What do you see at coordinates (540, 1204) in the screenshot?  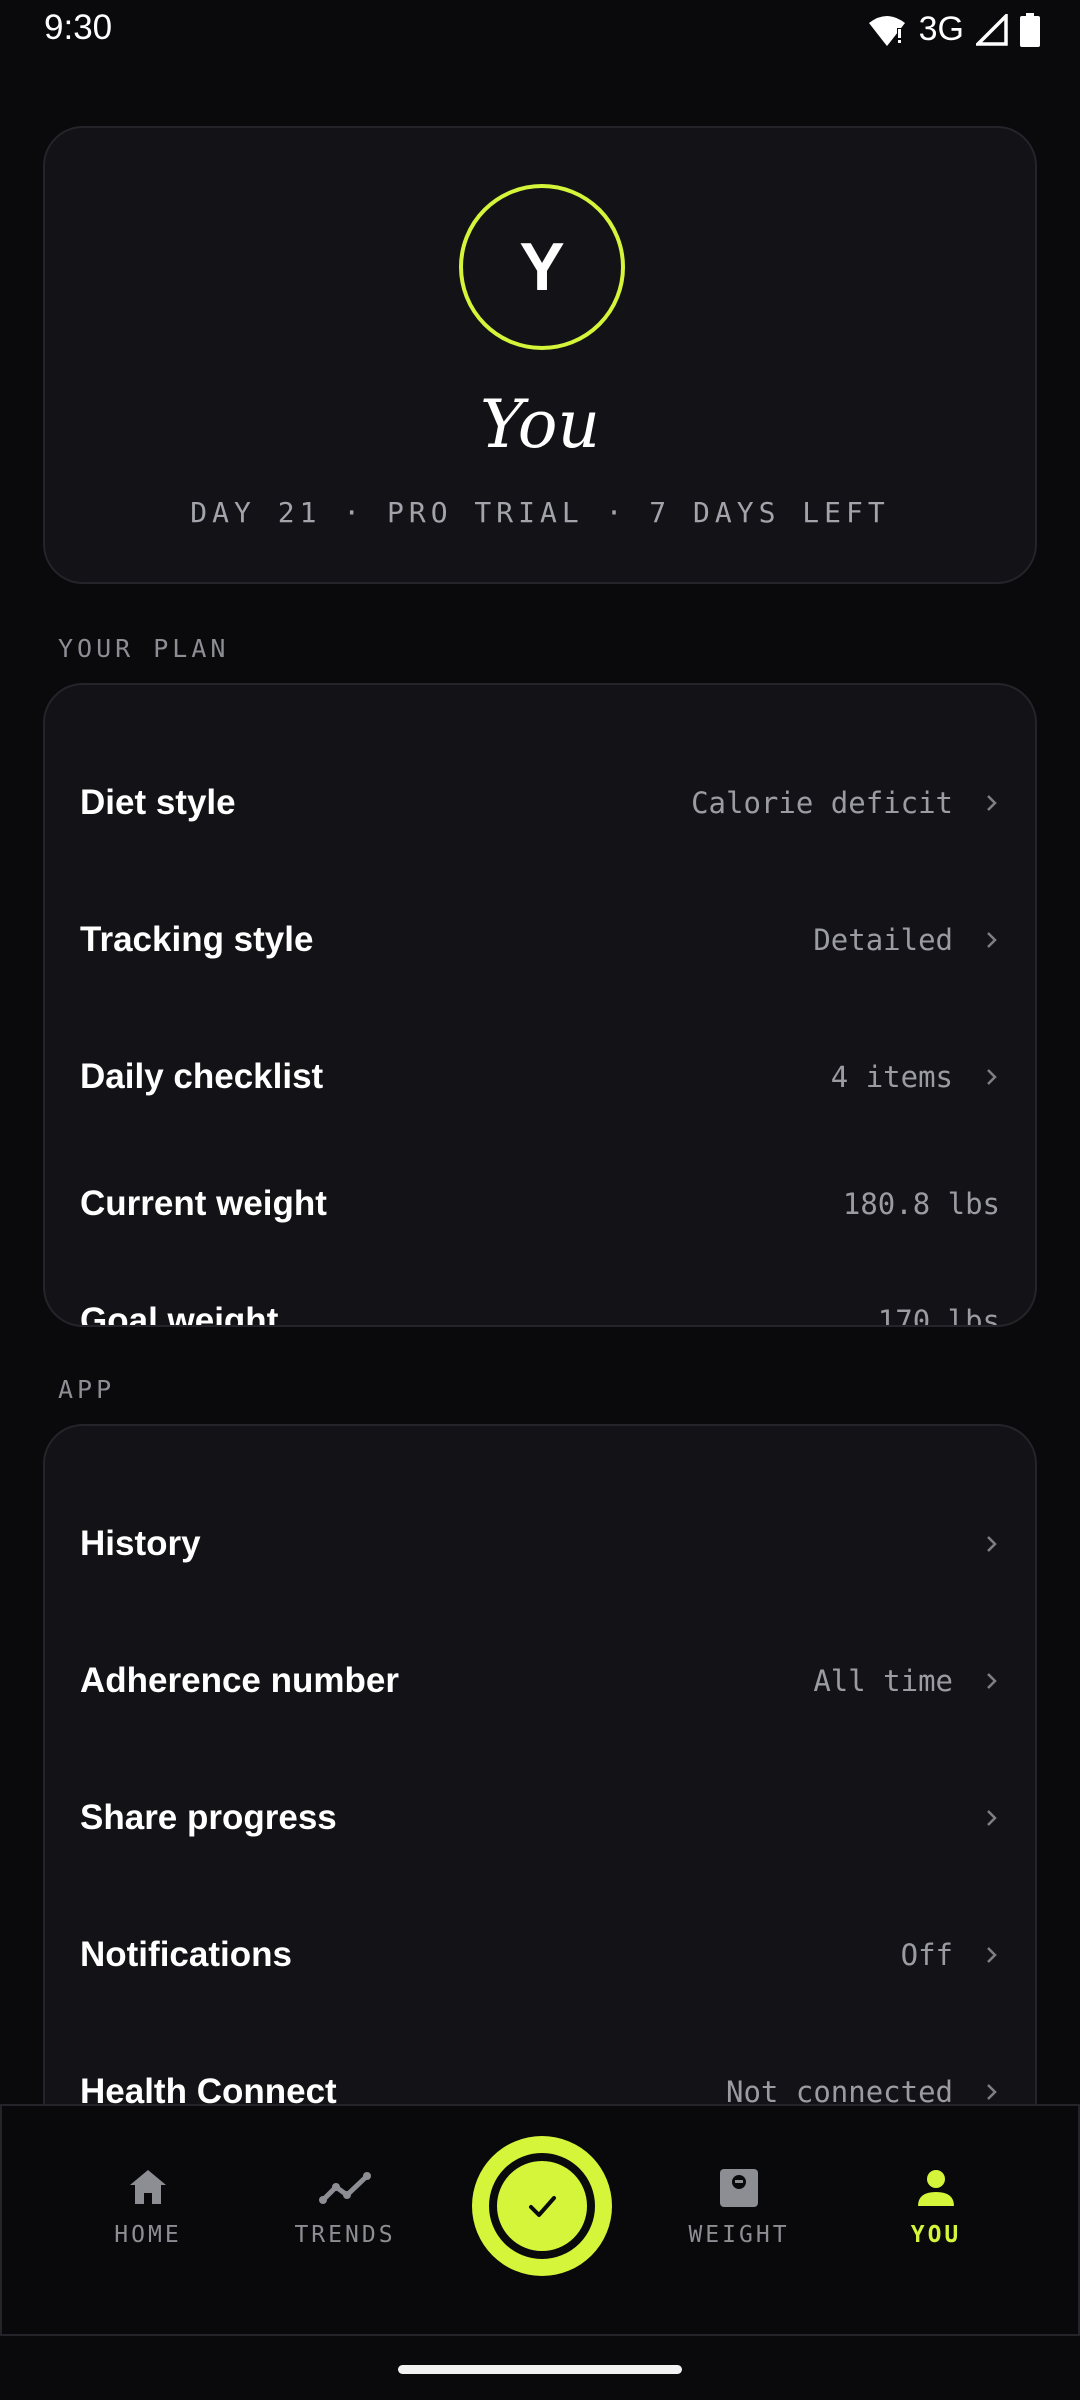 I see `plan-row-current-weight: Current weight 180.8 lbs` at bounding box center [540, 1204].